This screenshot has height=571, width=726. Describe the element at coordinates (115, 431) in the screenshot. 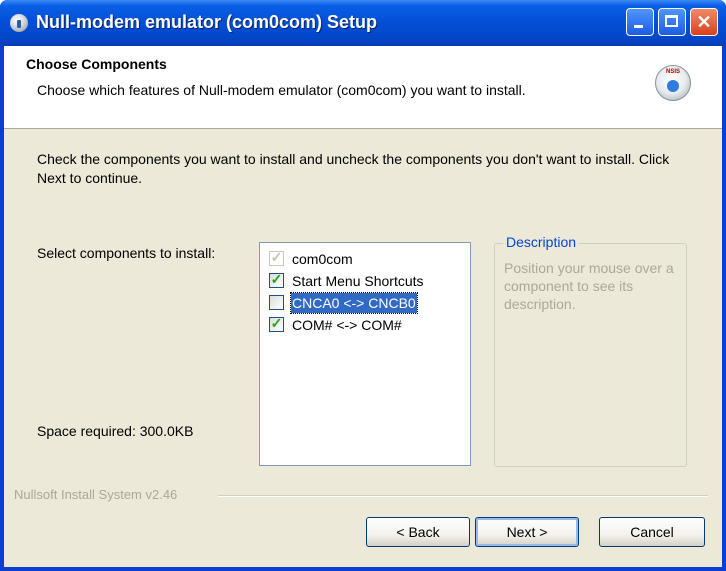

I see `space-required-label: Space required: 300.0KB` at that location.